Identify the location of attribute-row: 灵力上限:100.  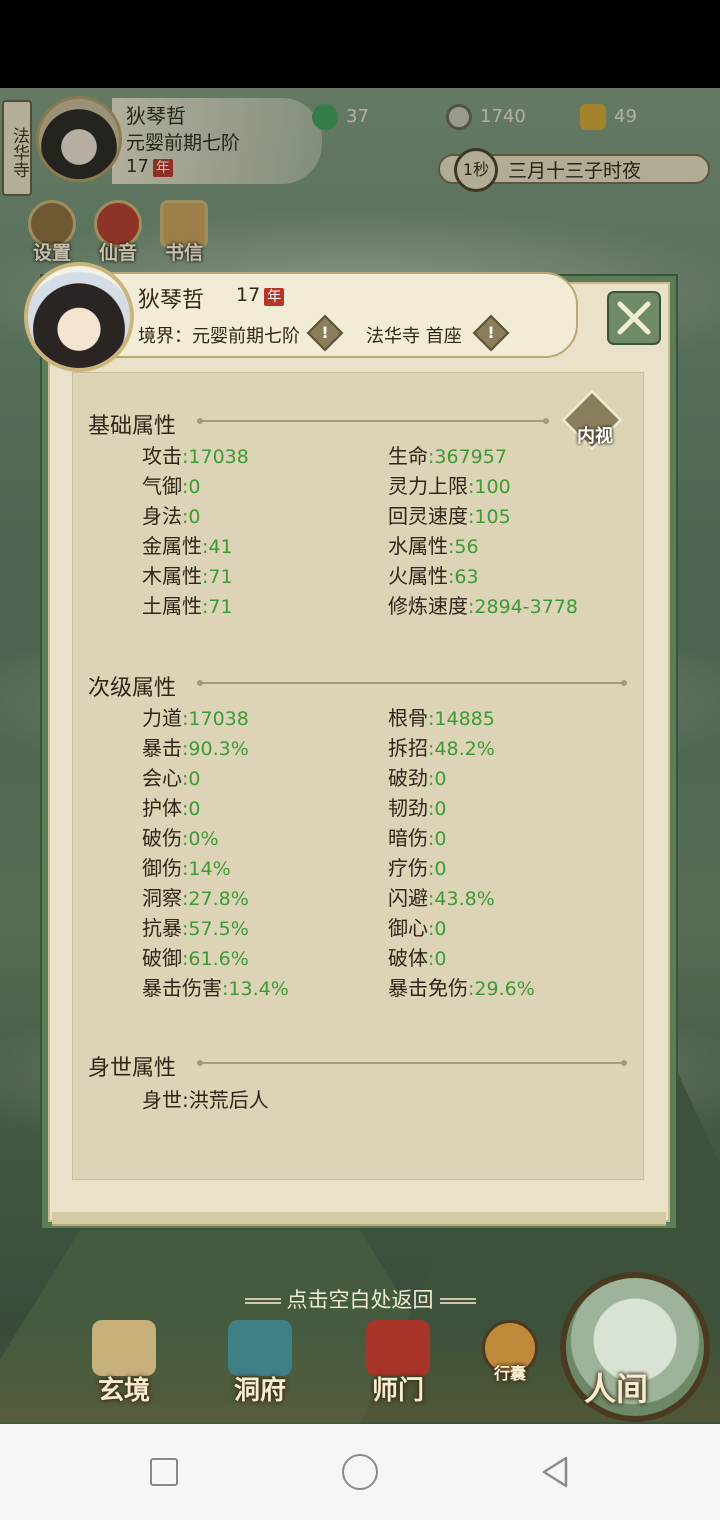
(449, 484).